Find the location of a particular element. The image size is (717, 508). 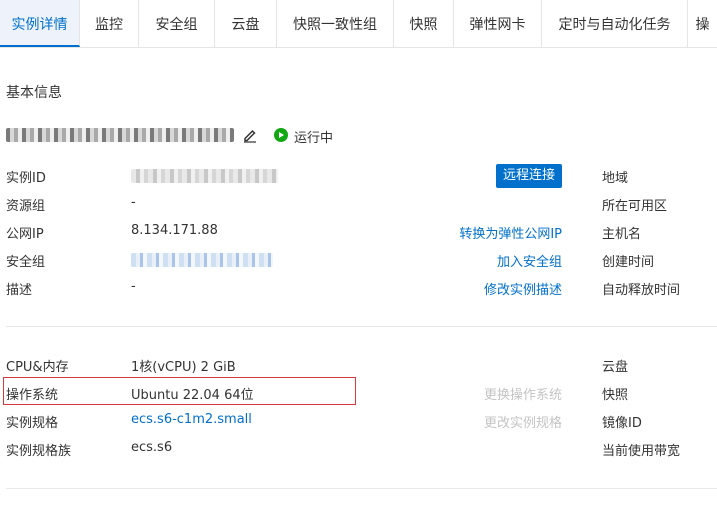

change-os-link: 更换操作系统 is located at coordinates (522, 395).